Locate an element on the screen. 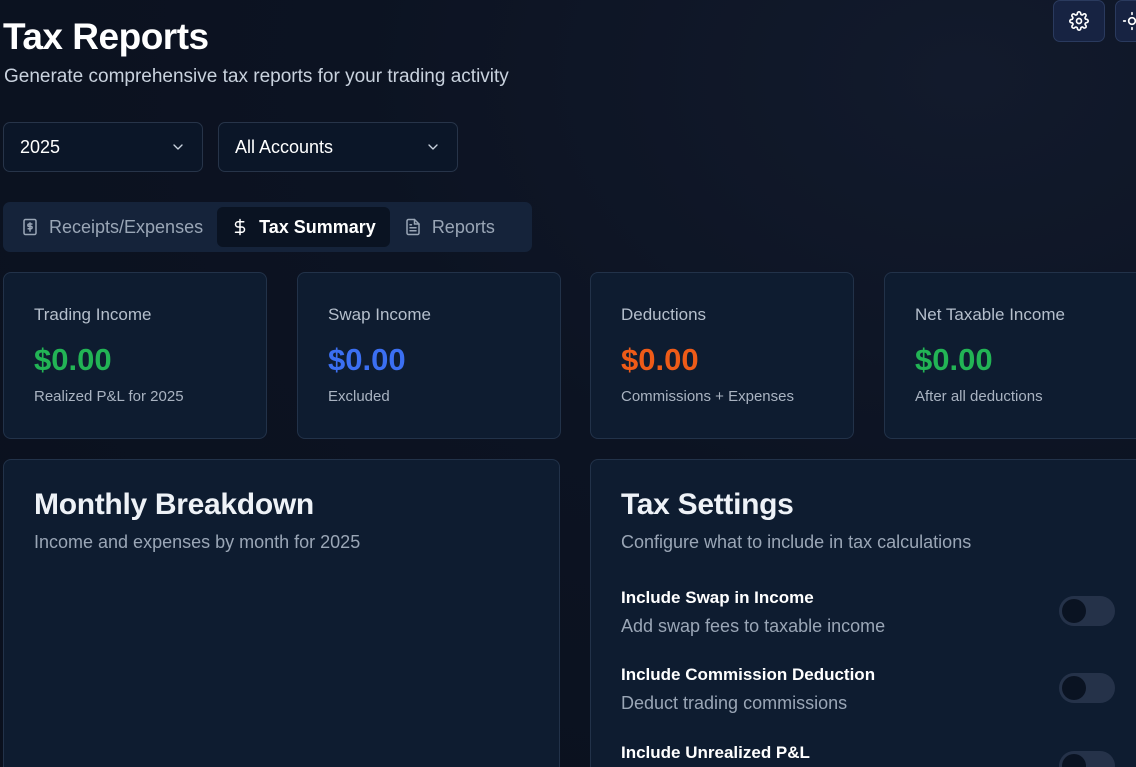 The image size is (1136, 767). gear-icon is located at coordinates (1079, 21).